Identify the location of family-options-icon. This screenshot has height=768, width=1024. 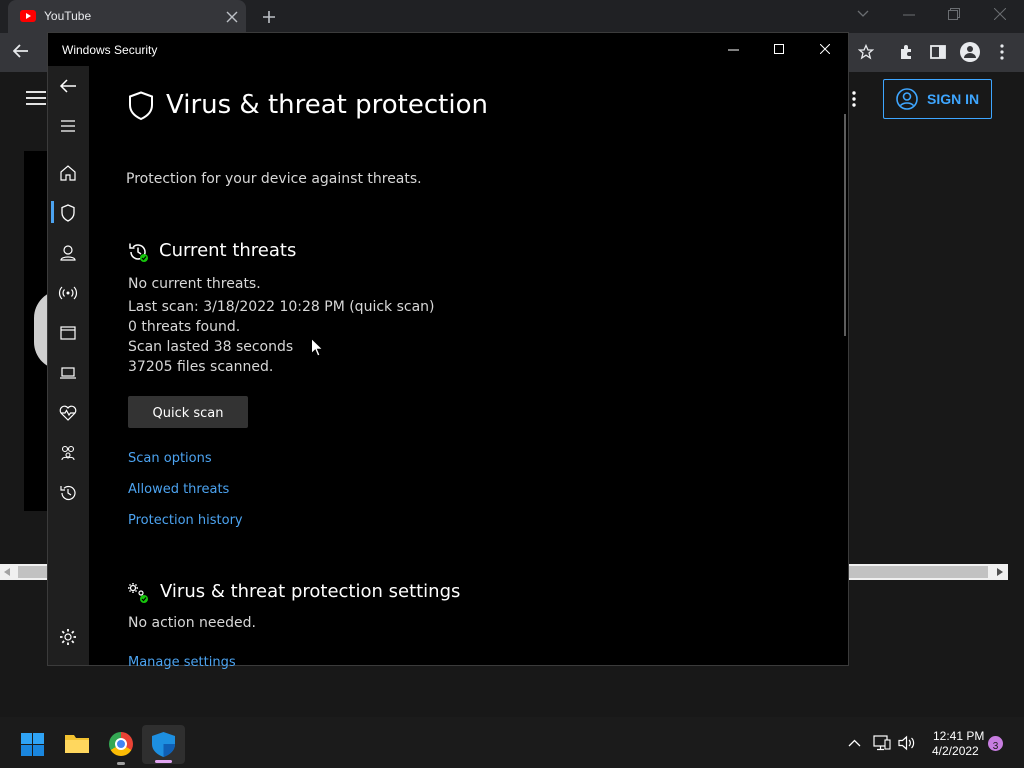
(68, 453).